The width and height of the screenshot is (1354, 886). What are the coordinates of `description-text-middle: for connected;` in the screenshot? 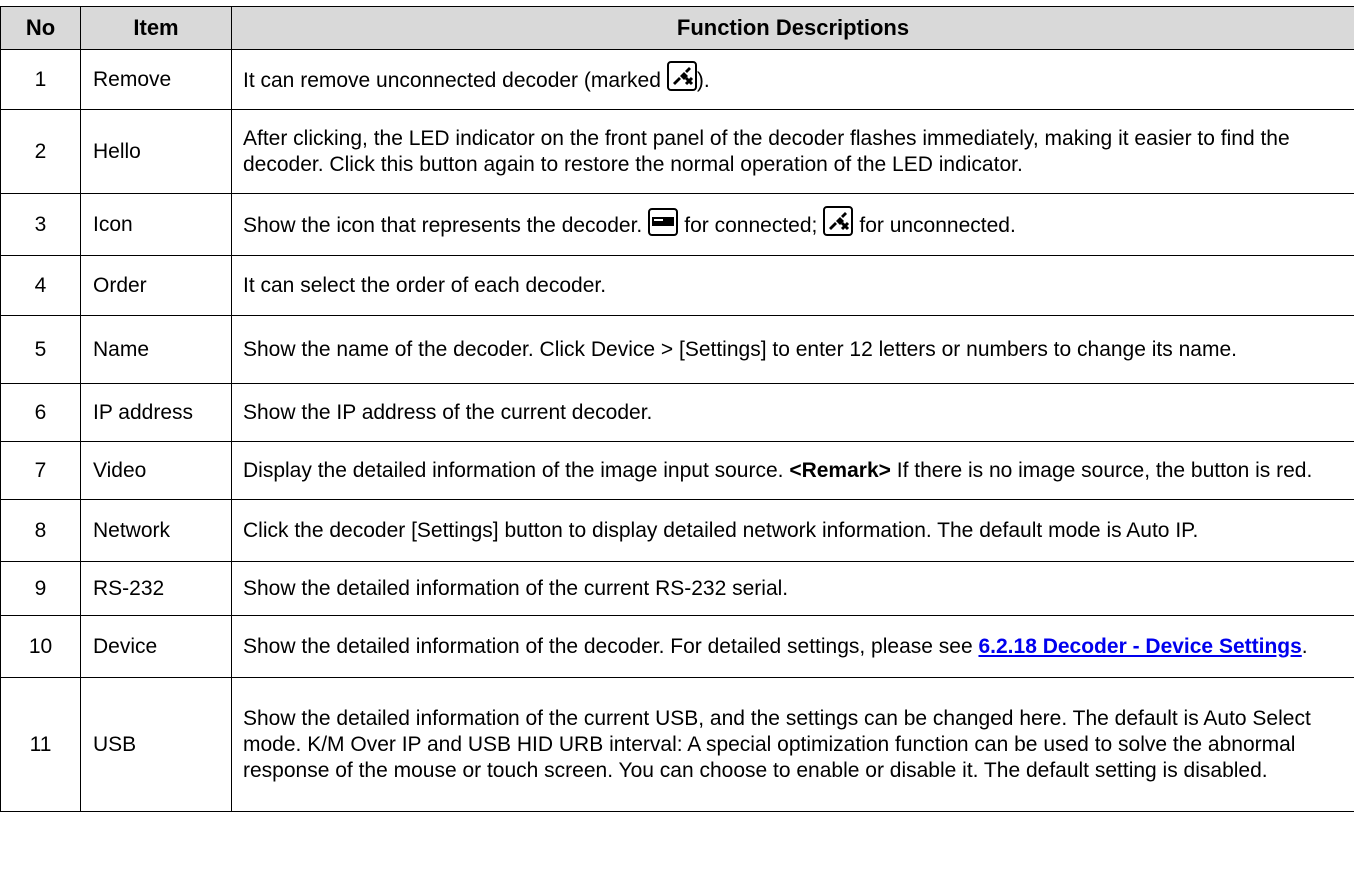 It's located at (751, 225).